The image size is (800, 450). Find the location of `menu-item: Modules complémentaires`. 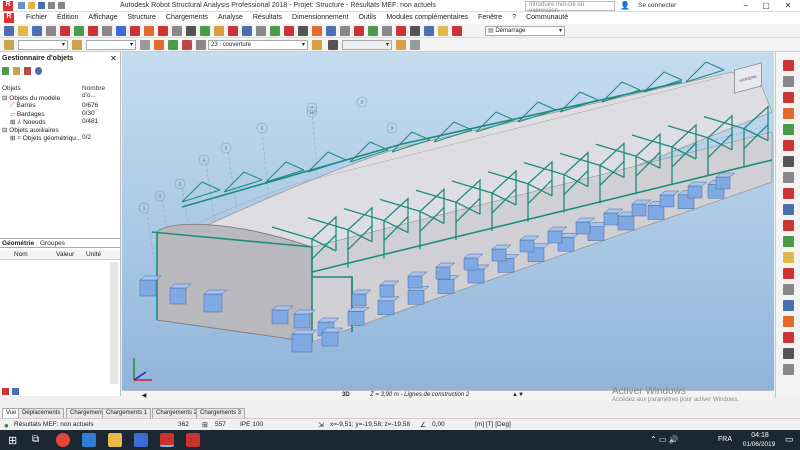

menu-item: Modules complémentaires is located at coordinates (427, 17).